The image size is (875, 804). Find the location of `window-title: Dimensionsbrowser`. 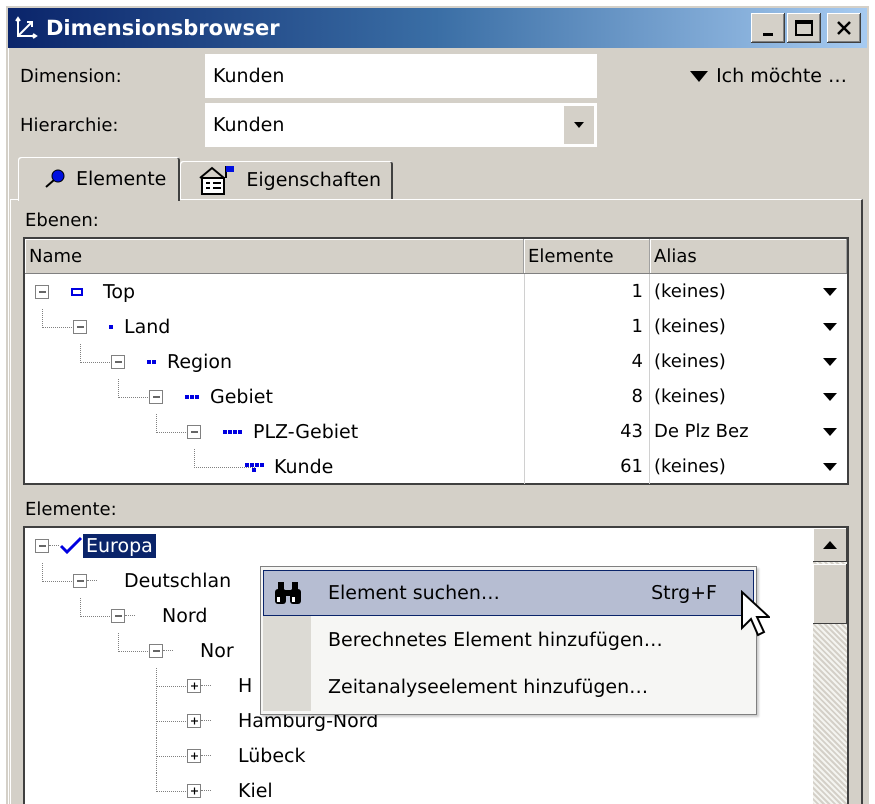

window-title: Dimensionsbrowser is located at coordinates (163, 28).